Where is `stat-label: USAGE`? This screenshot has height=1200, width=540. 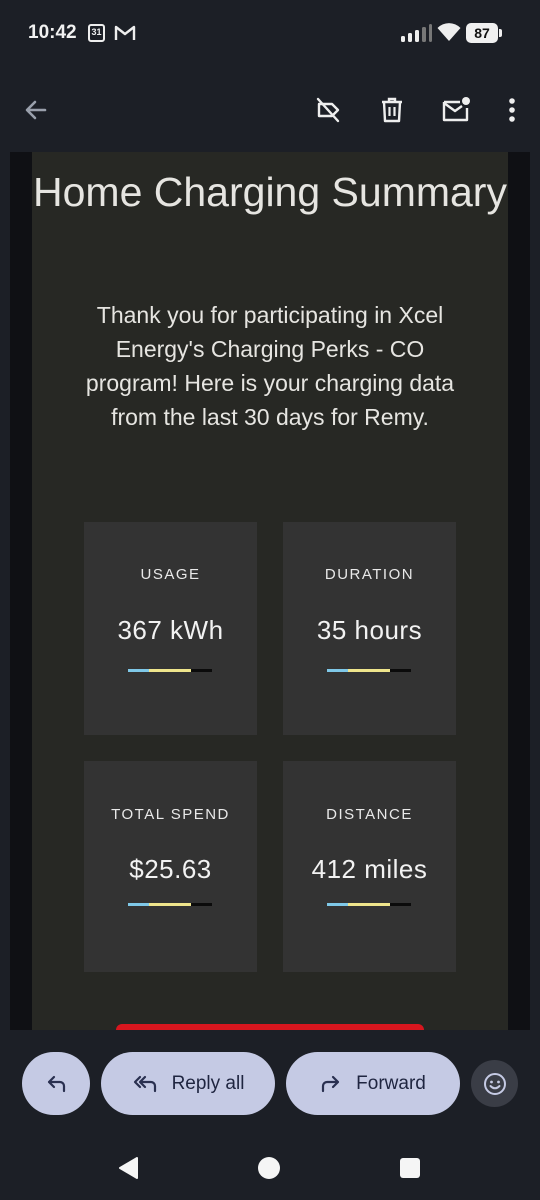
stat-label: USAGE is located at coordinates (170, 574).